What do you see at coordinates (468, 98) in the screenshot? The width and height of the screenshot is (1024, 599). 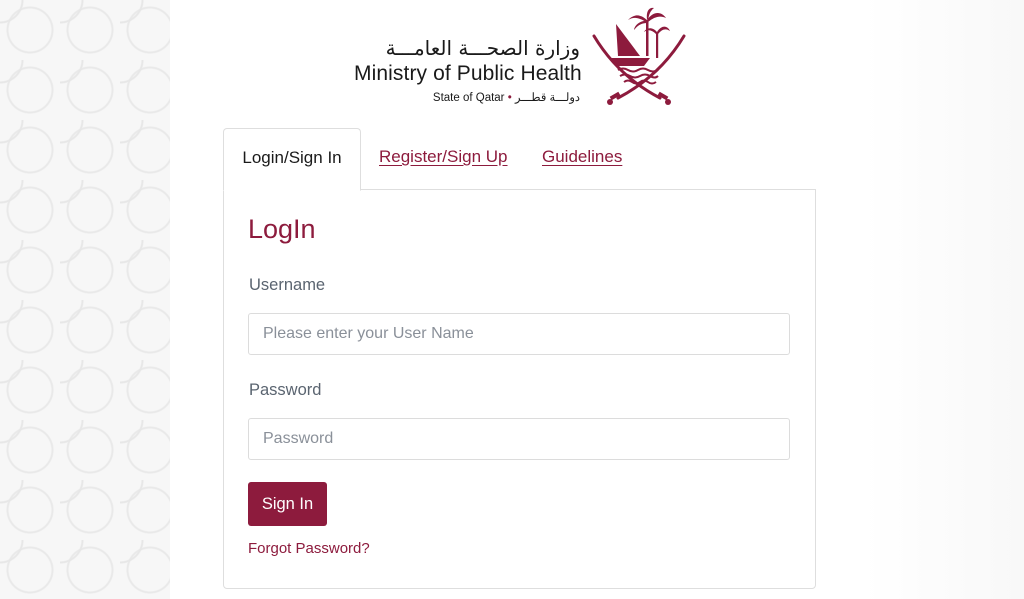 I see `state-label-english: State of Qatar` at bounding box center [468, 98].